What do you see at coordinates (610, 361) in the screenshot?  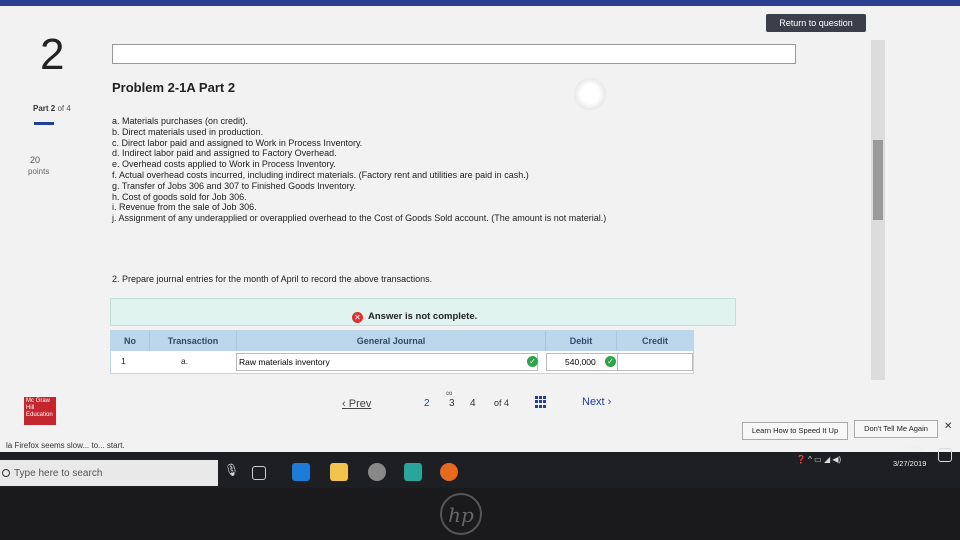 I see `debit-correct-check-icon: ✓` at bounding box center [610, 361].